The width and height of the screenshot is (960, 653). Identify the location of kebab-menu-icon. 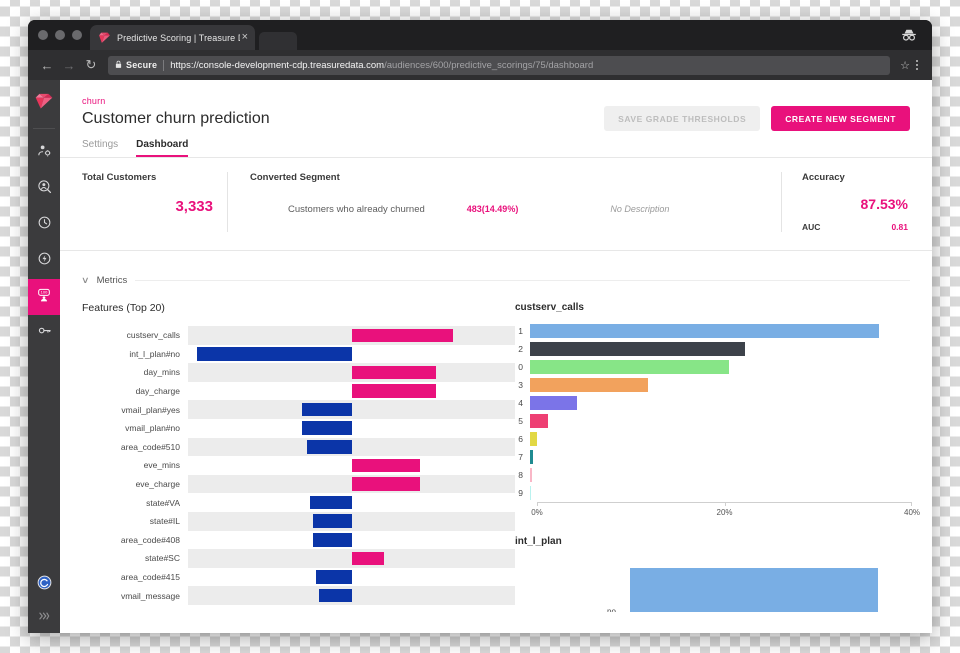
(917, 65).